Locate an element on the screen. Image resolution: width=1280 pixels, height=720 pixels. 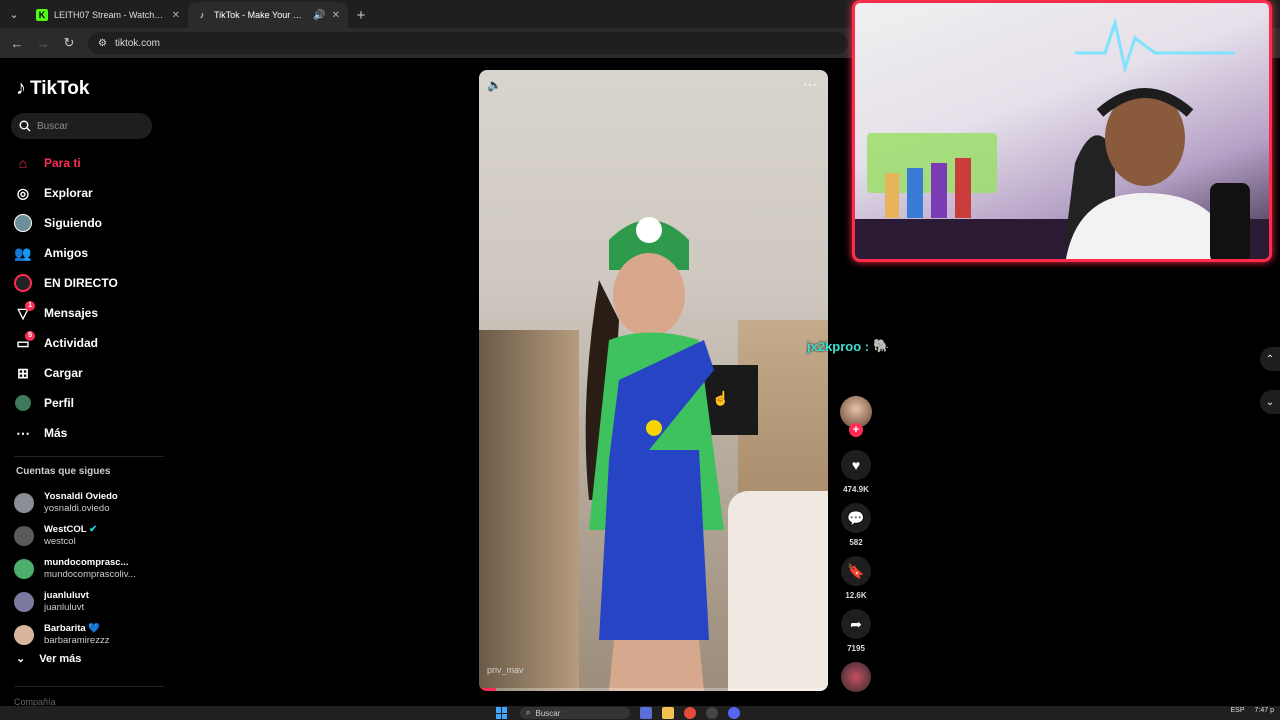
tab-title: LEITH07 Stream - Watch Live o is located at coordinates (110, 15).